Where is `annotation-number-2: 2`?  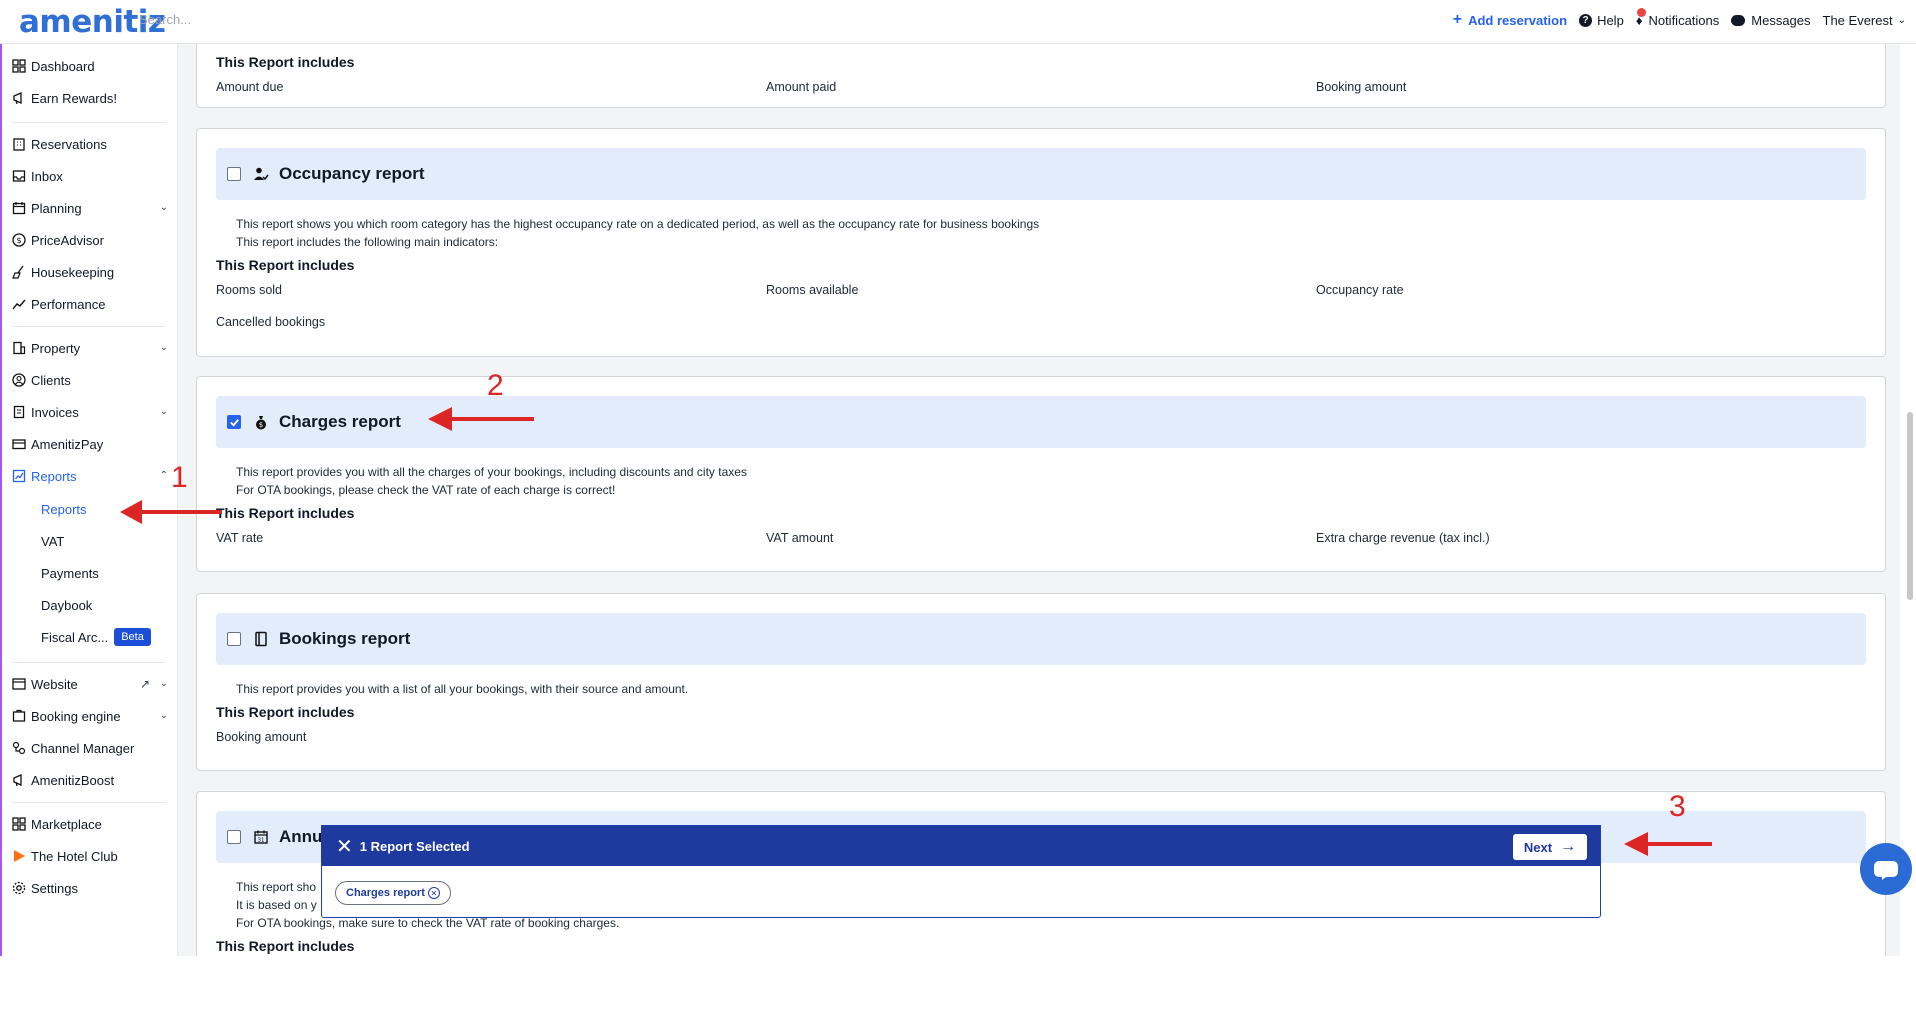 annotation-number-2: 2 is located at coordinates (495, 385).